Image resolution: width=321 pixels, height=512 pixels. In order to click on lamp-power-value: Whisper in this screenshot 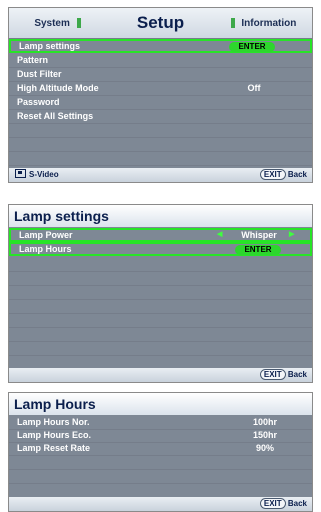, I will do `click(259, 235)`.